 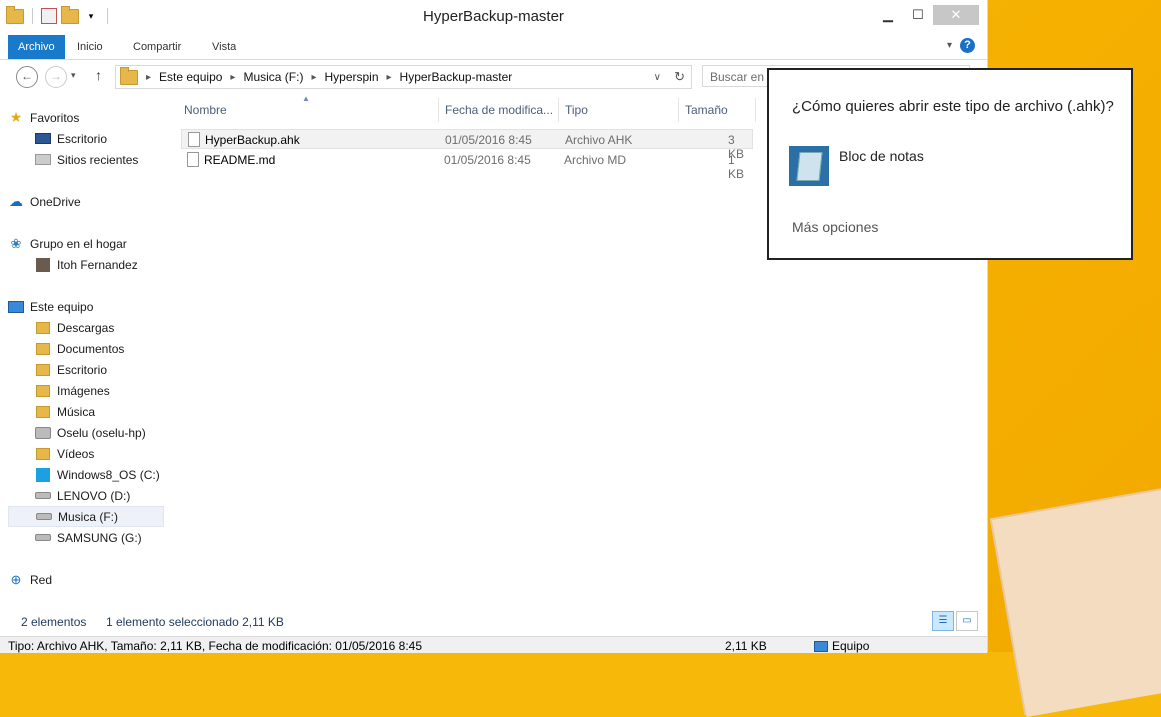 I want to click on network-icon: ⊕, so click(x=16, y=579).